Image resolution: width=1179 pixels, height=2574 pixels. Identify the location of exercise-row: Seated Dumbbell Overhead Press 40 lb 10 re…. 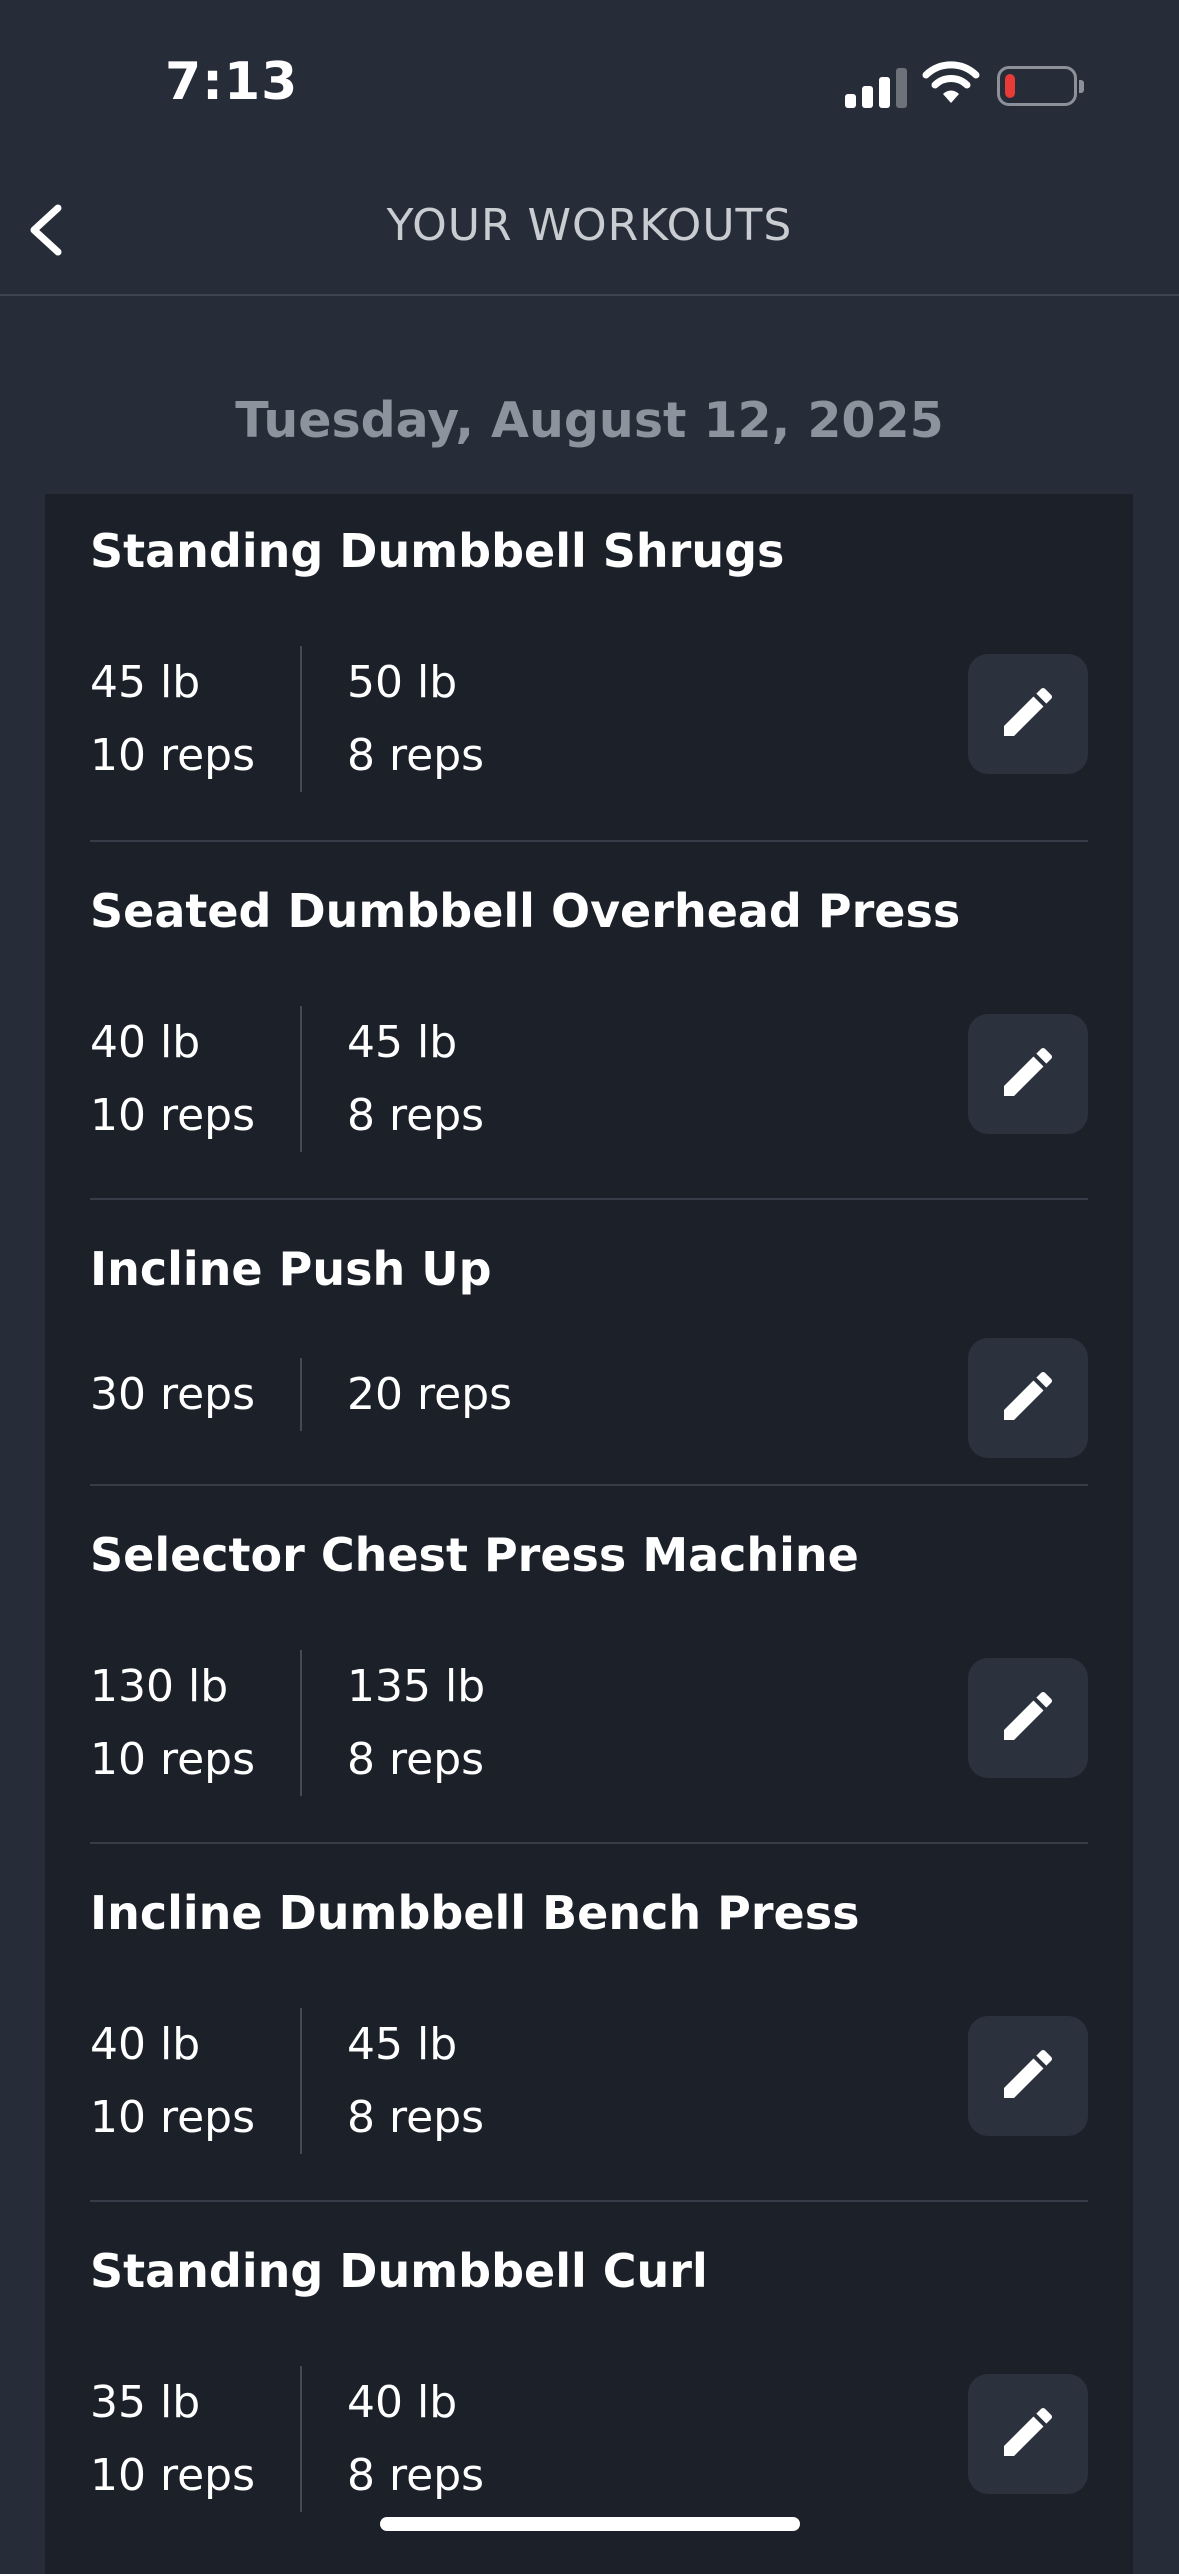
(589, 1020).